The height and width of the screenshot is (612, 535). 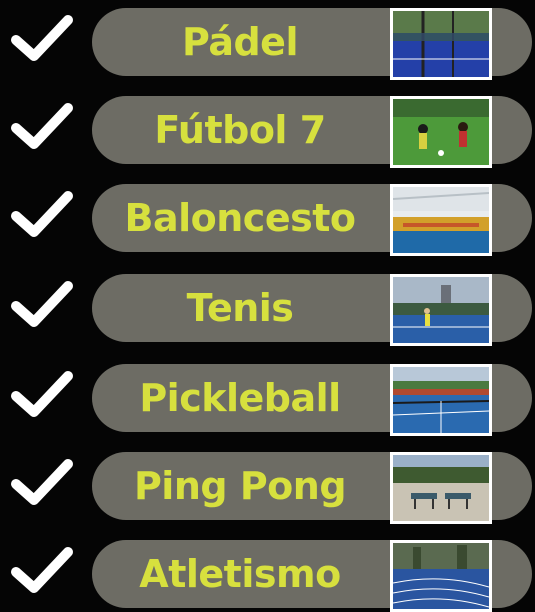 I want to click on sport-row-pickleball: Pickleball, so click(x=267, y=397).